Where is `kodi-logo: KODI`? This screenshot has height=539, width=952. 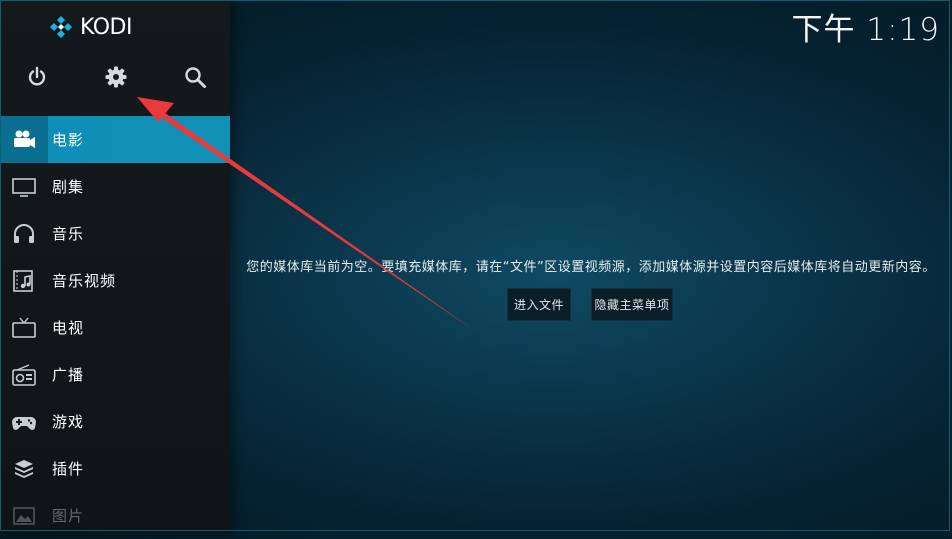
kodi-logo: KODI is located at coordinates (90, 27).